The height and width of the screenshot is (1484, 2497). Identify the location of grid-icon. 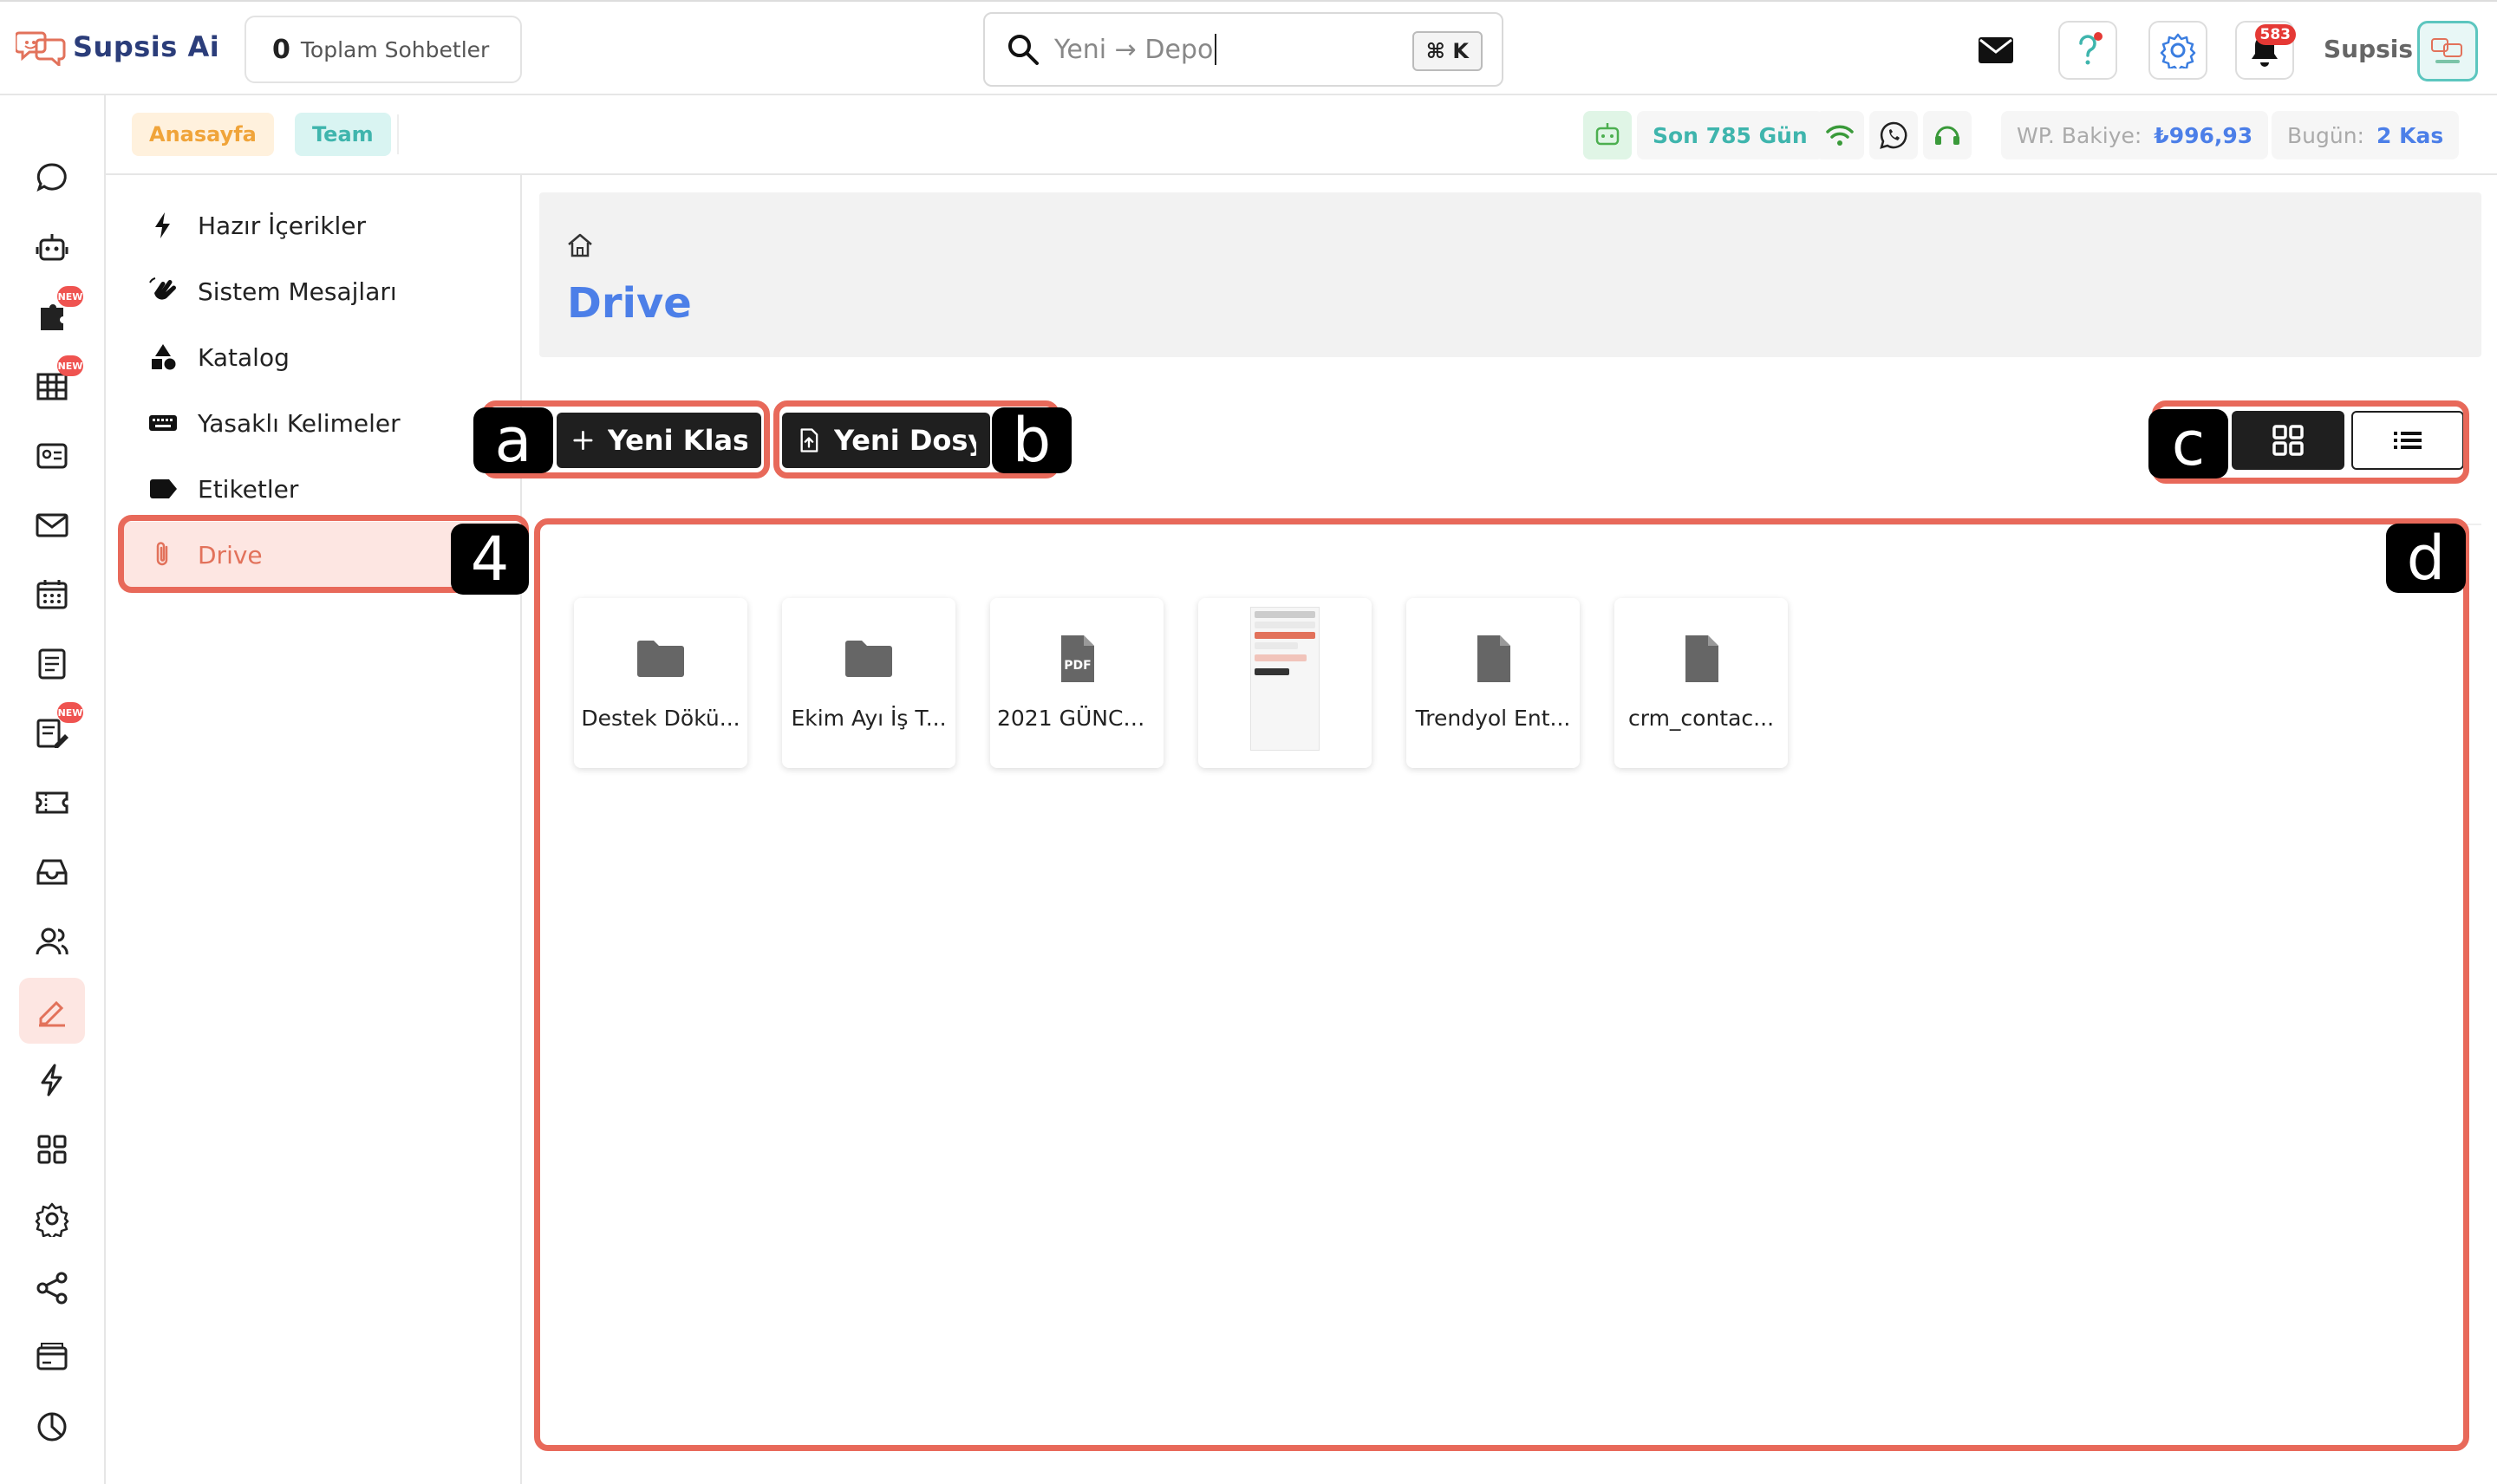
(52, 1149).